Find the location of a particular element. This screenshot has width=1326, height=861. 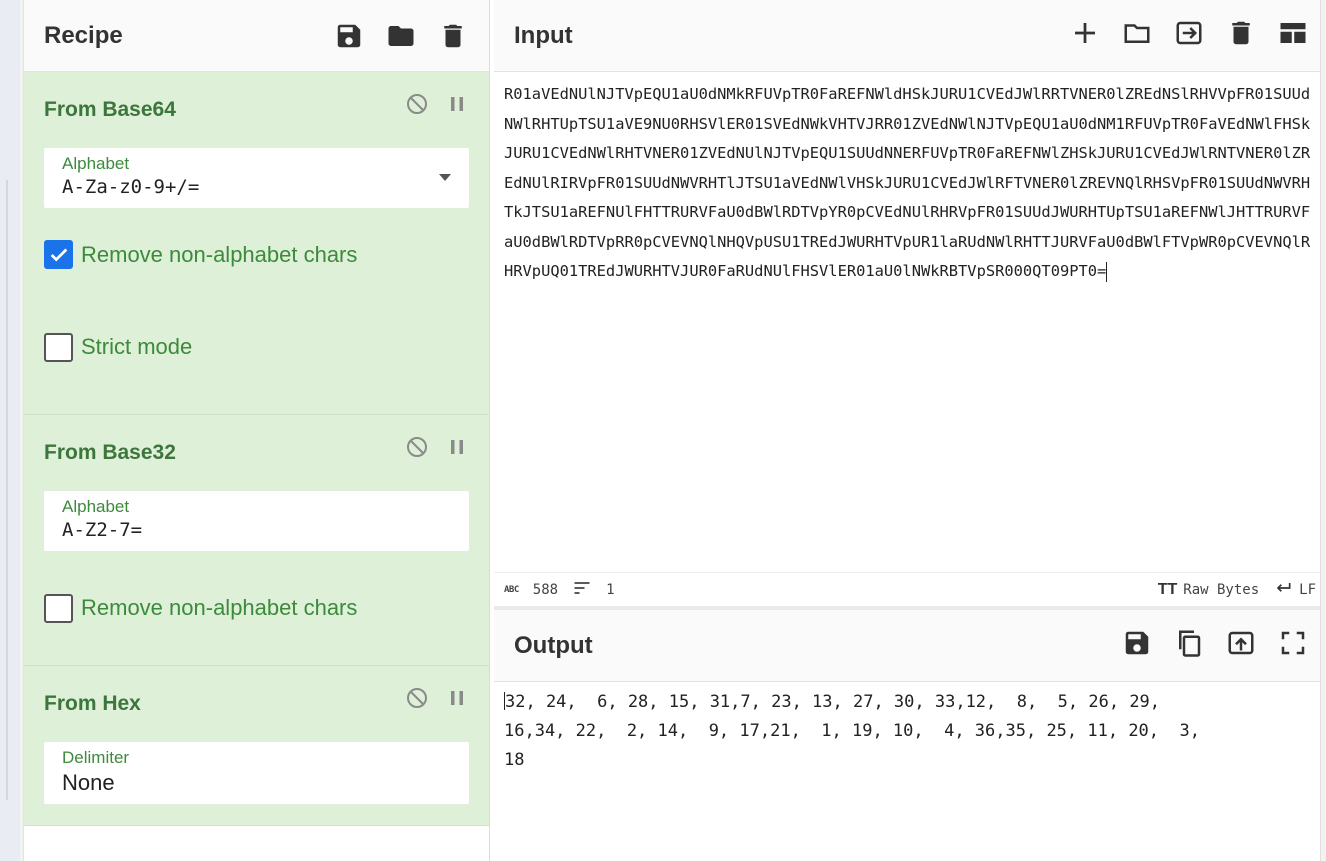

input-length: 588 is located at coordinates (545, 589).